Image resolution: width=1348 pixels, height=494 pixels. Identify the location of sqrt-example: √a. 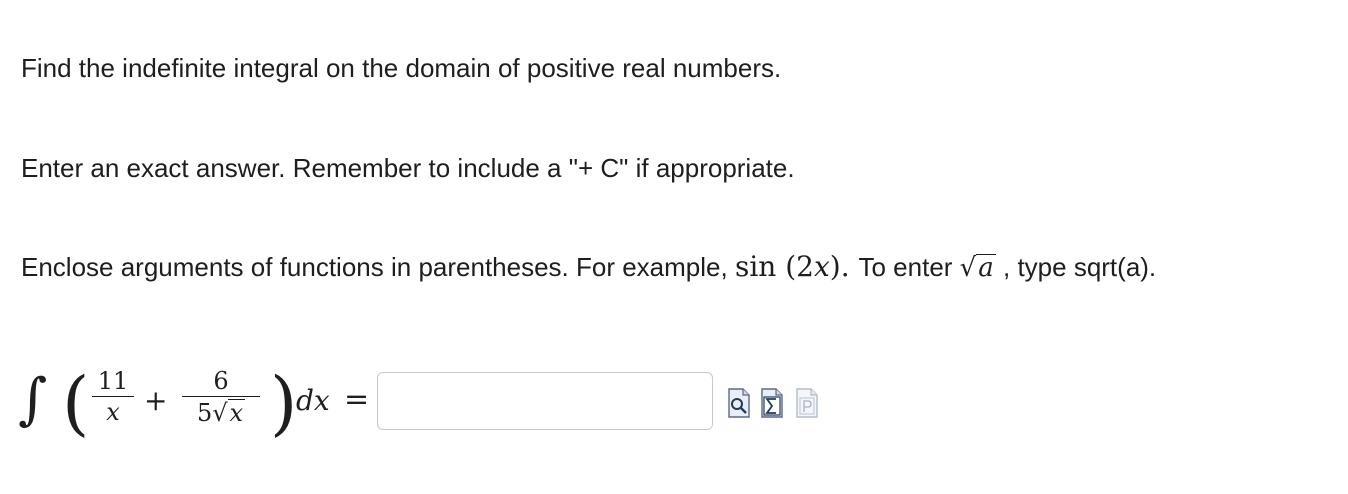
(978, 268).